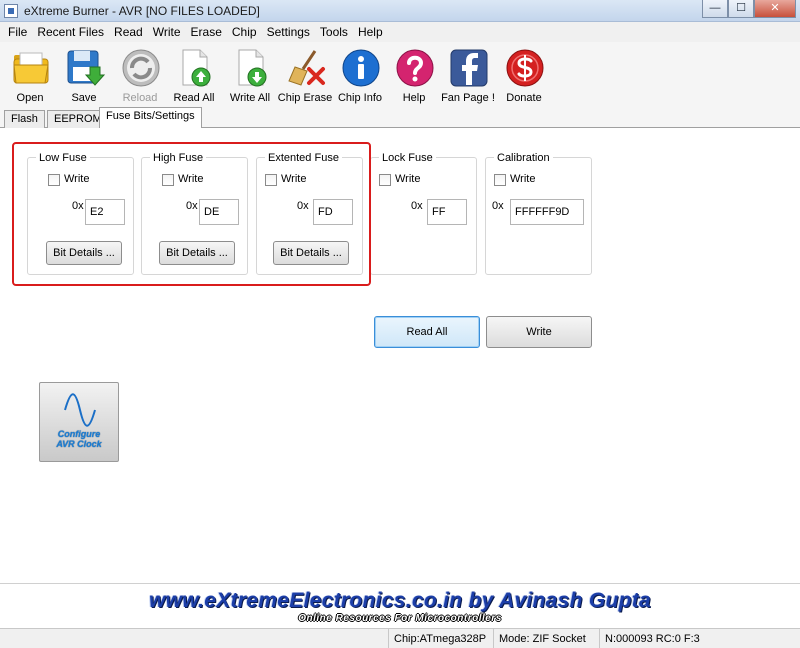 The width and height of the screenshot is (800, 648). What do you see at coordinates (141, 68) in the screenshot?
I see `reload-icon` at bounding box center [141, 68].